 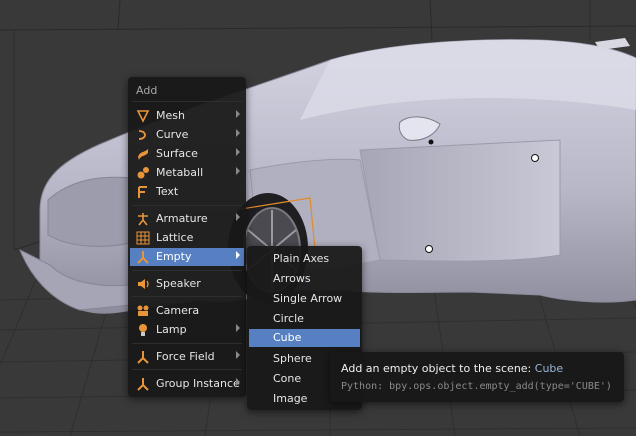 I want to click on menu-item-label: Force Field, so click(x=185, y=356).